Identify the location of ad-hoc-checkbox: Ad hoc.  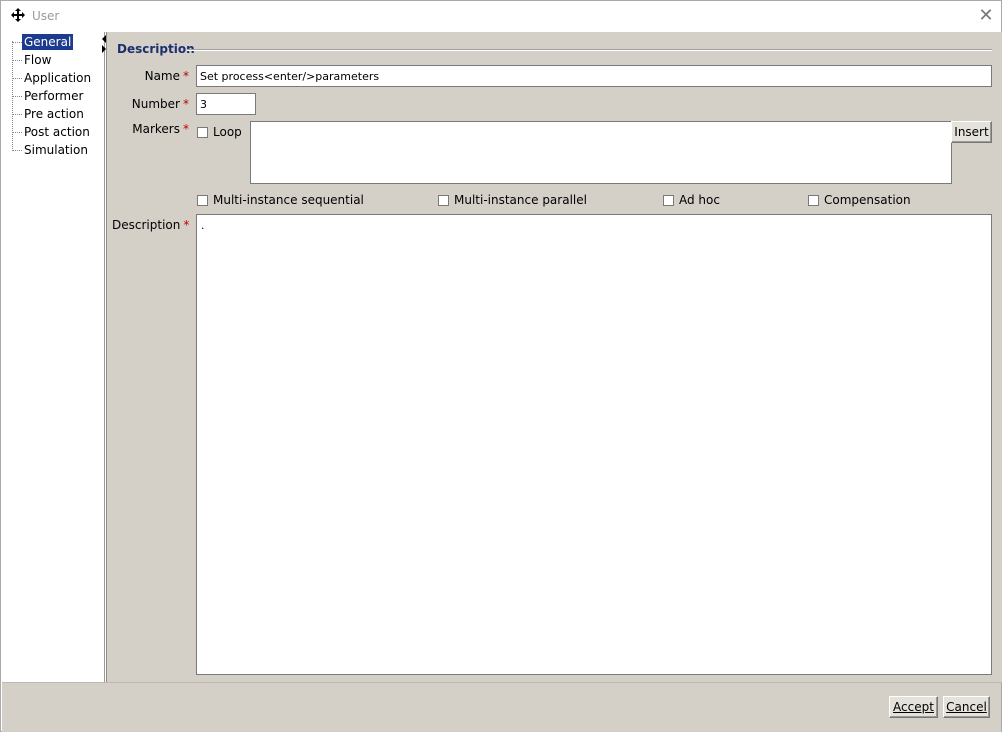
(691, 200).